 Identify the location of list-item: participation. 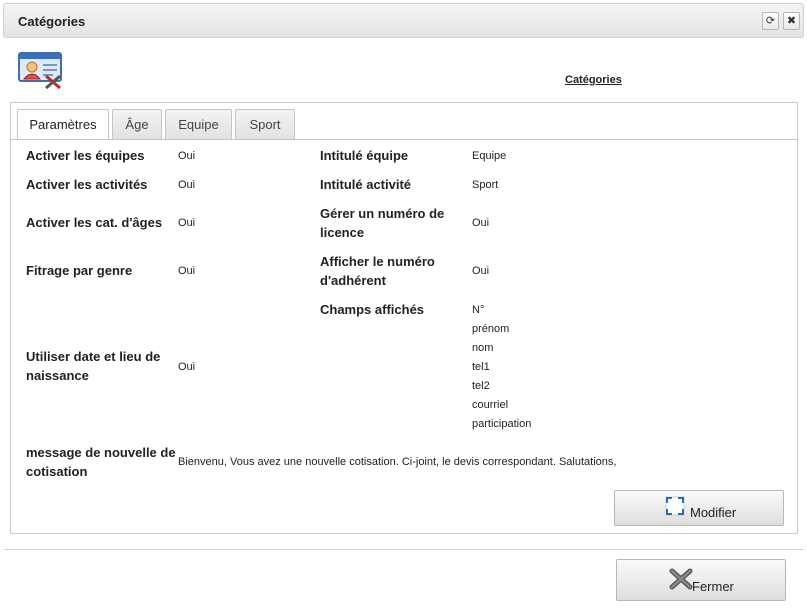
(502, 424).